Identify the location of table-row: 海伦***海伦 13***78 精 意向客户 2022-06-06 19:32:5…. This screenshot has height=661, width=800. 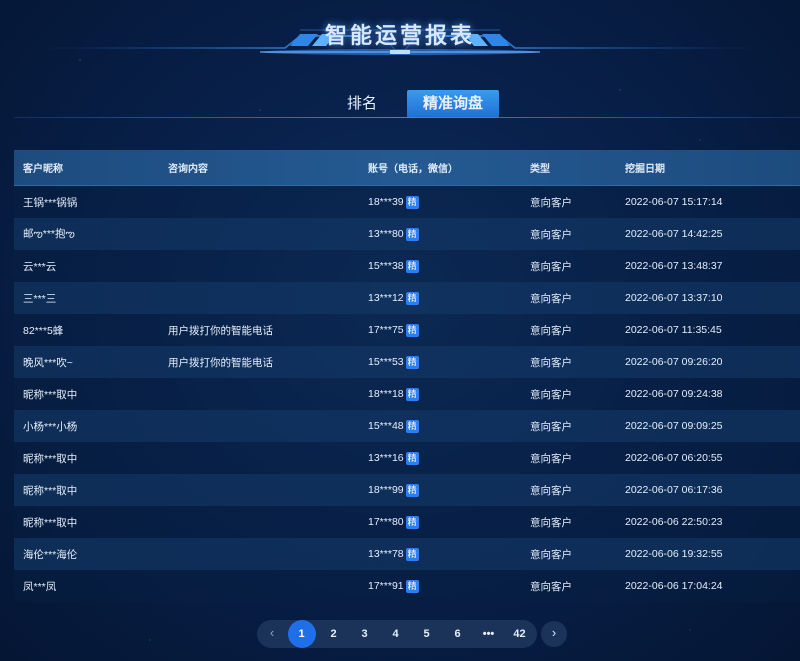
(407, 554).